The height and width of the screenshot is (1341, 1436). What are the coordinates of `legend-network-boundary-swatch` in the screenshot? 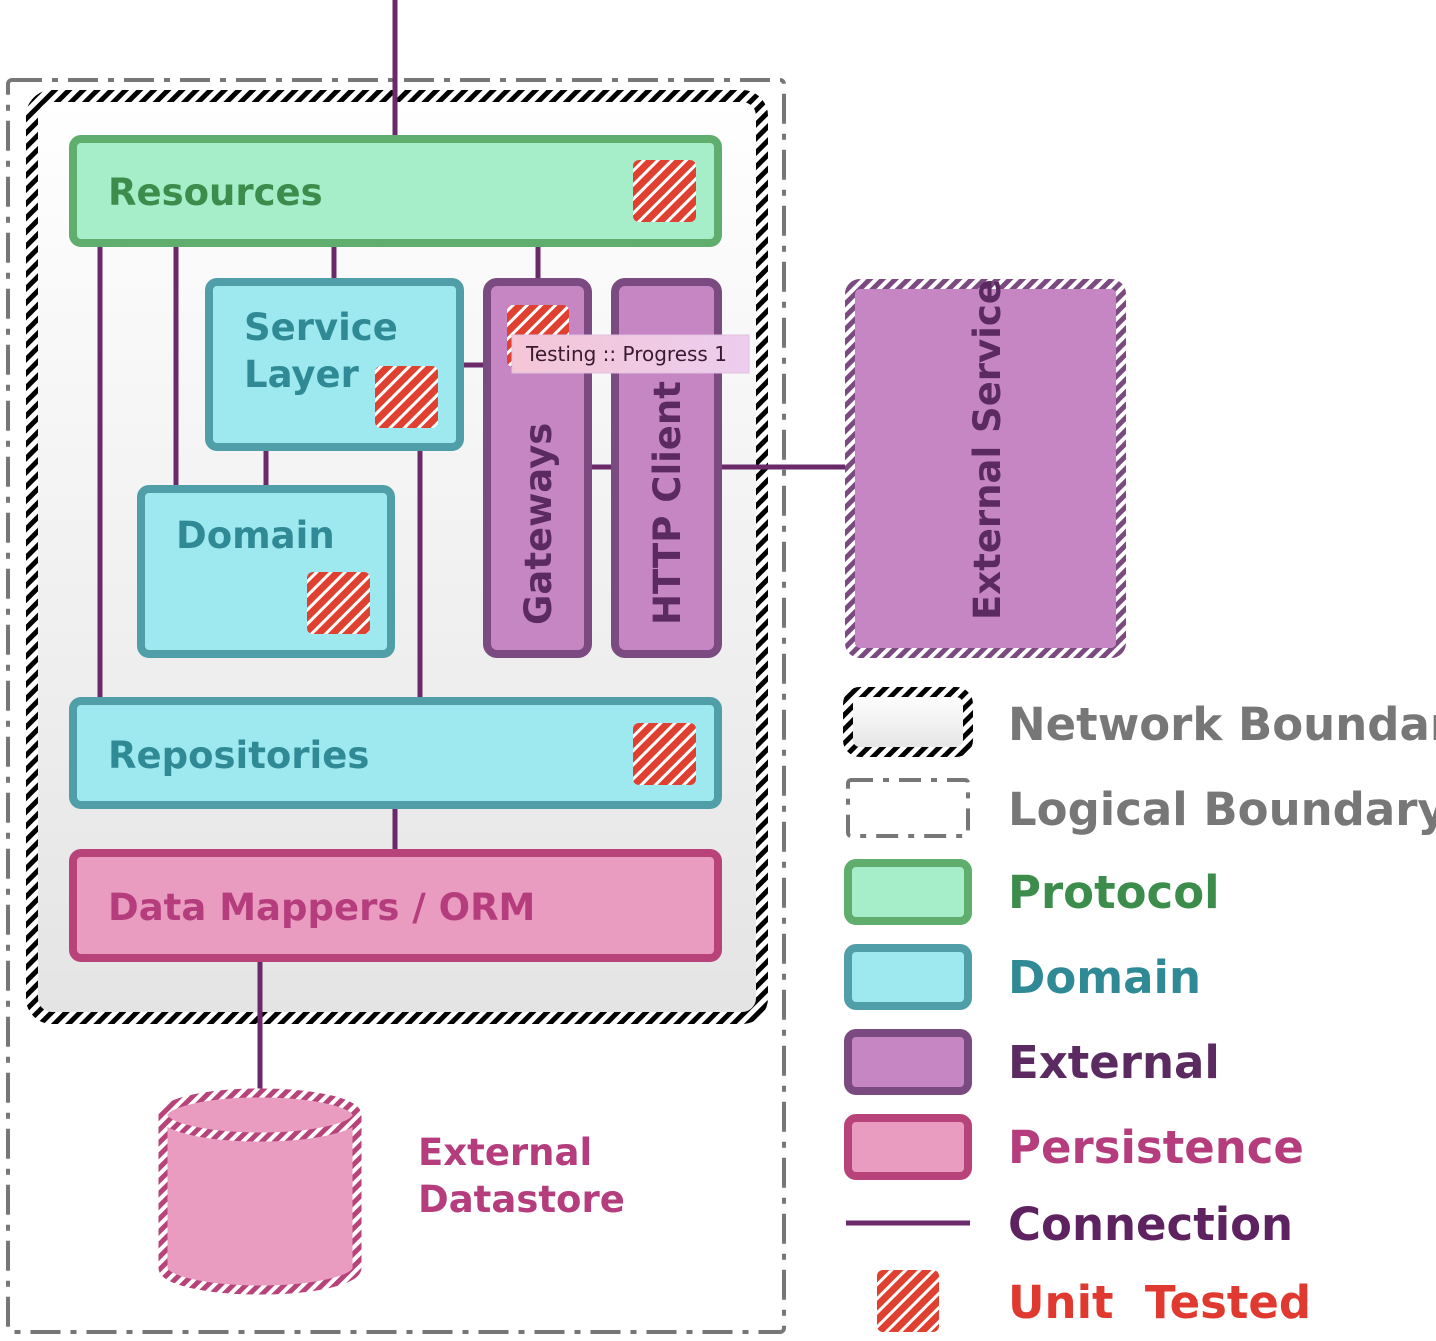 It's located at (908, 722).